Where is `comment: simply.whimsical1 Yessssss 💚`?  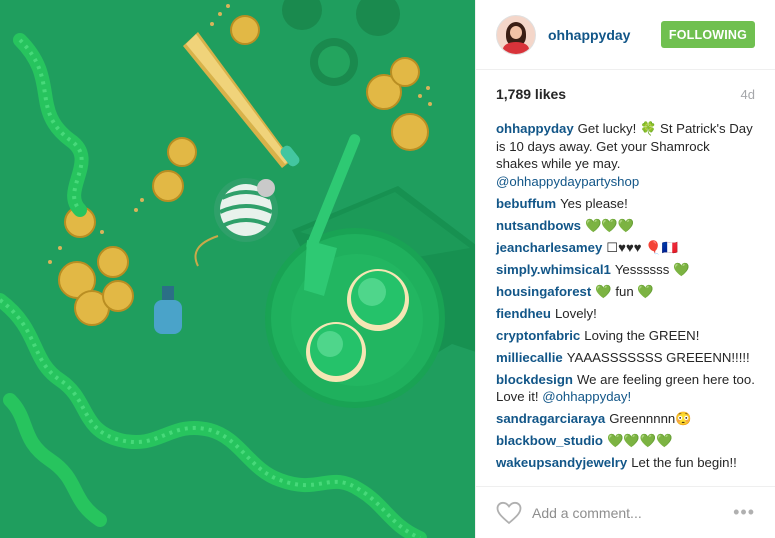 comment: simply.whimsical1 Yessssss 💚 is located at coordinates (625, 270).